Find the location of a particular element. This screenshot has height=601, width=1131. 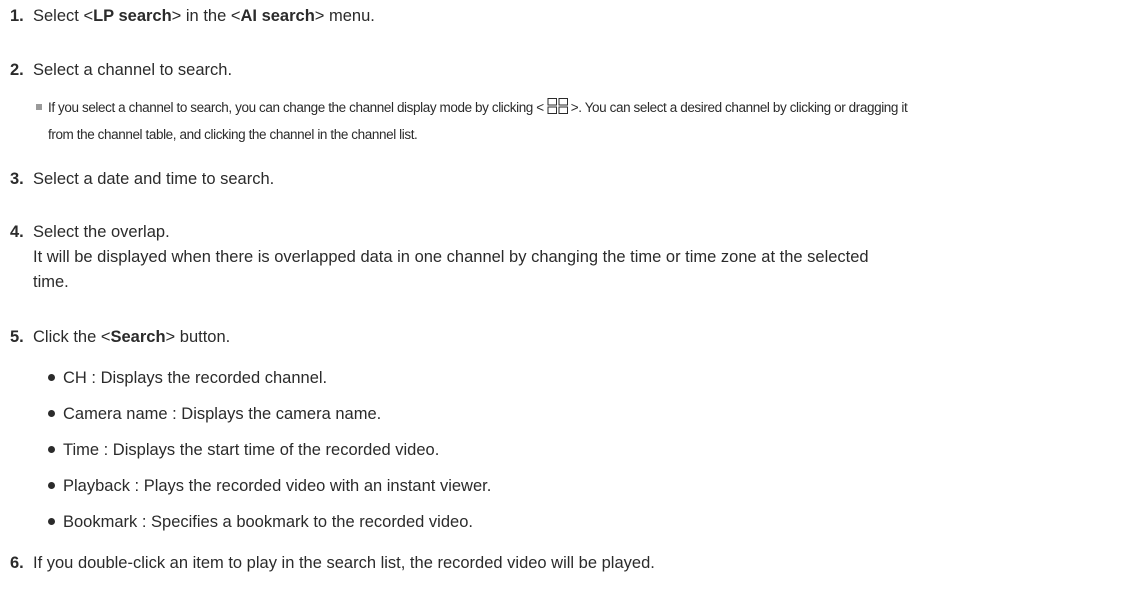

list-item: CH : Displays the recorded channel. is located at coordinates (187, 378).